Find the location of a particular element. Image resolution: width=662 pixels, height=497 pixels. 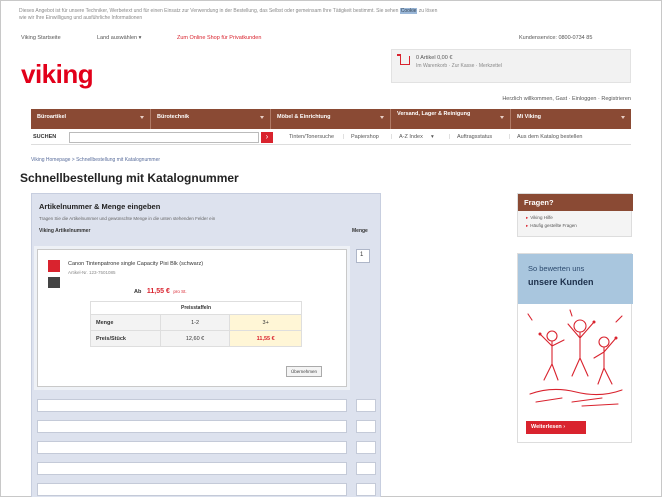

nav-item-label: Versand, Lager & Reinigung is located at coordinates (434, 114).